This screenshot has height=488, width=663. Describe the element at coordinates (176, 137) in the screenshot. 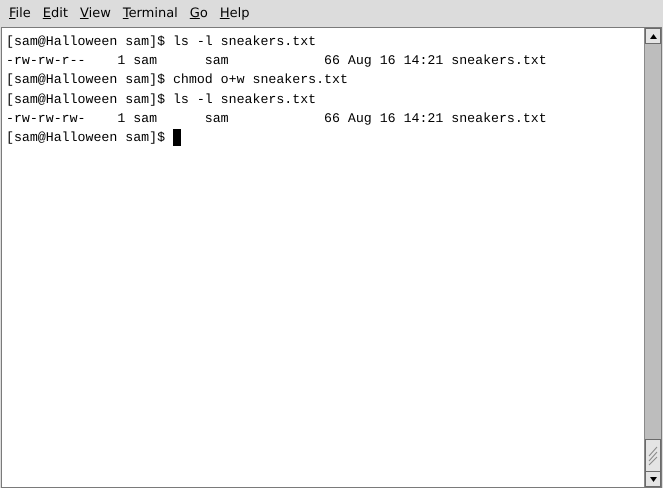

I see `text-cursor` at that location.